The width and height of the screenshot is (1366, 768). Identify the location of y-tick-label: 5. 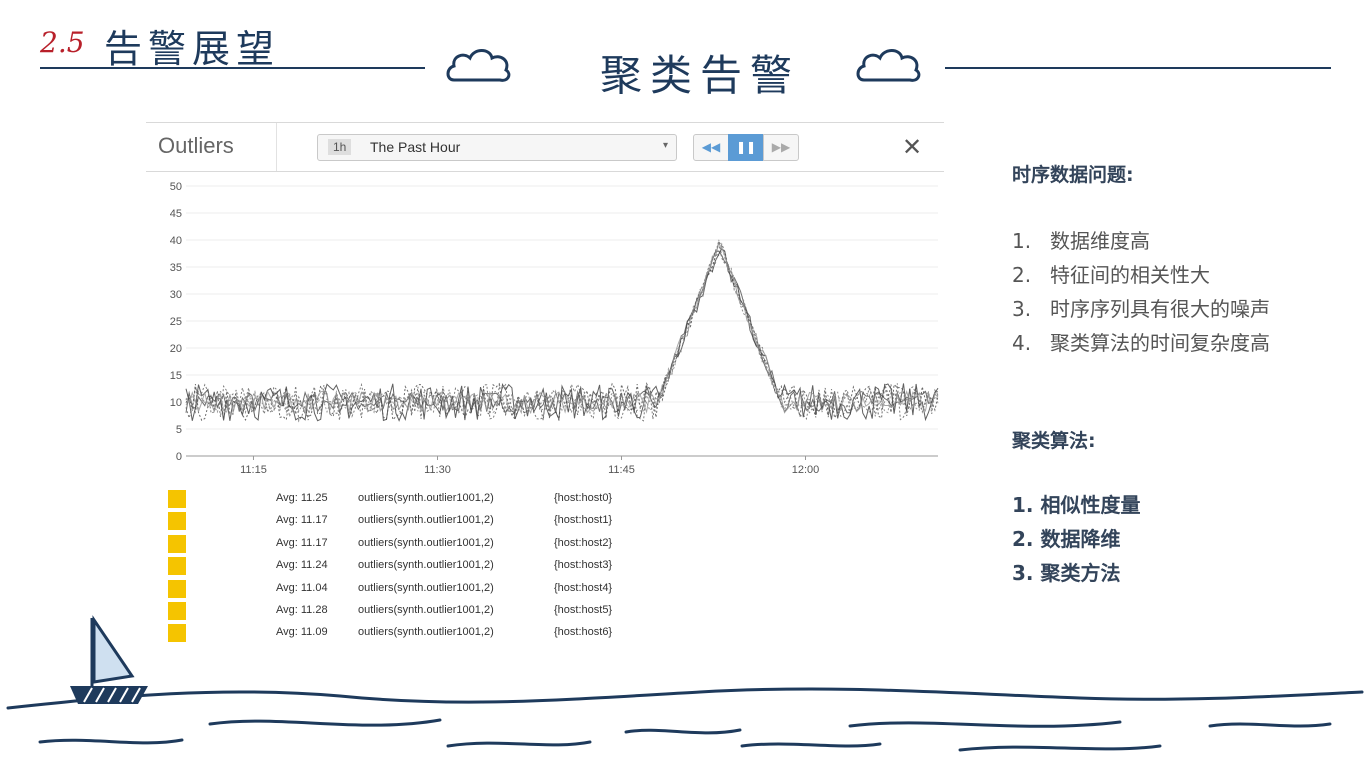
(179, 430).